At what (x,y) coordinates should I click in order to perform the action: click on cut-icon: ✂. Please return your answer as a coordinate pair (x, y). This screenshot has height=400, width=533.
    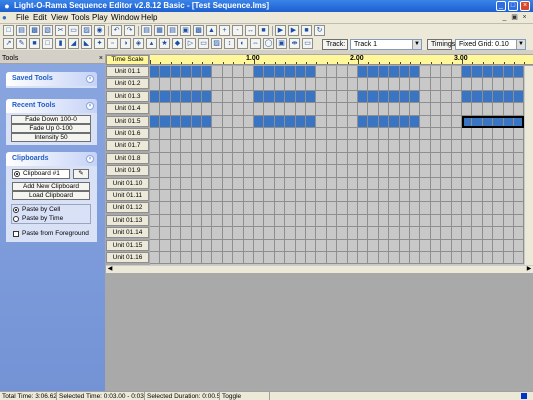
    Looking at the image, I should click on (60, 30).